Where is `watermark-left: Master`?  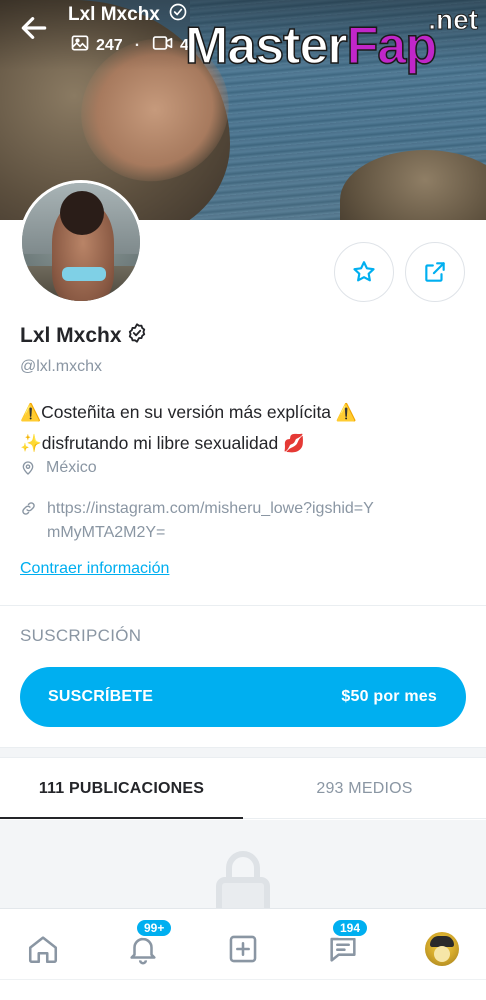
watermark-left: Master is located at coordinates (266, 46).